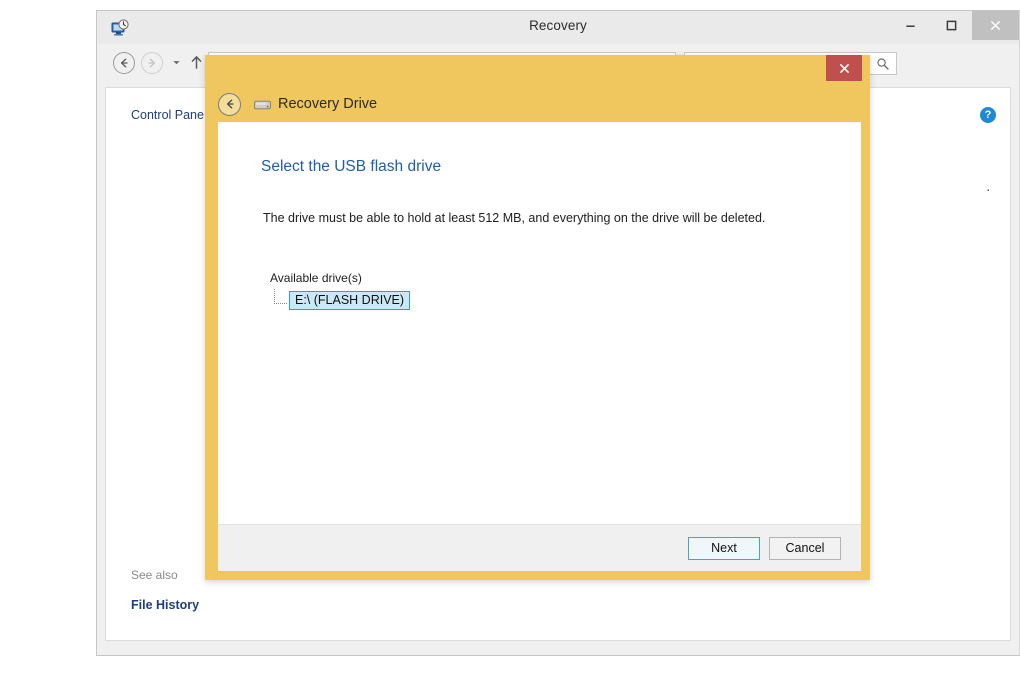  What do you see at coordinates (537, 104) in the screenshot?
I see `dialog-header: Recovery Drive` at bounding box center [537, 104].